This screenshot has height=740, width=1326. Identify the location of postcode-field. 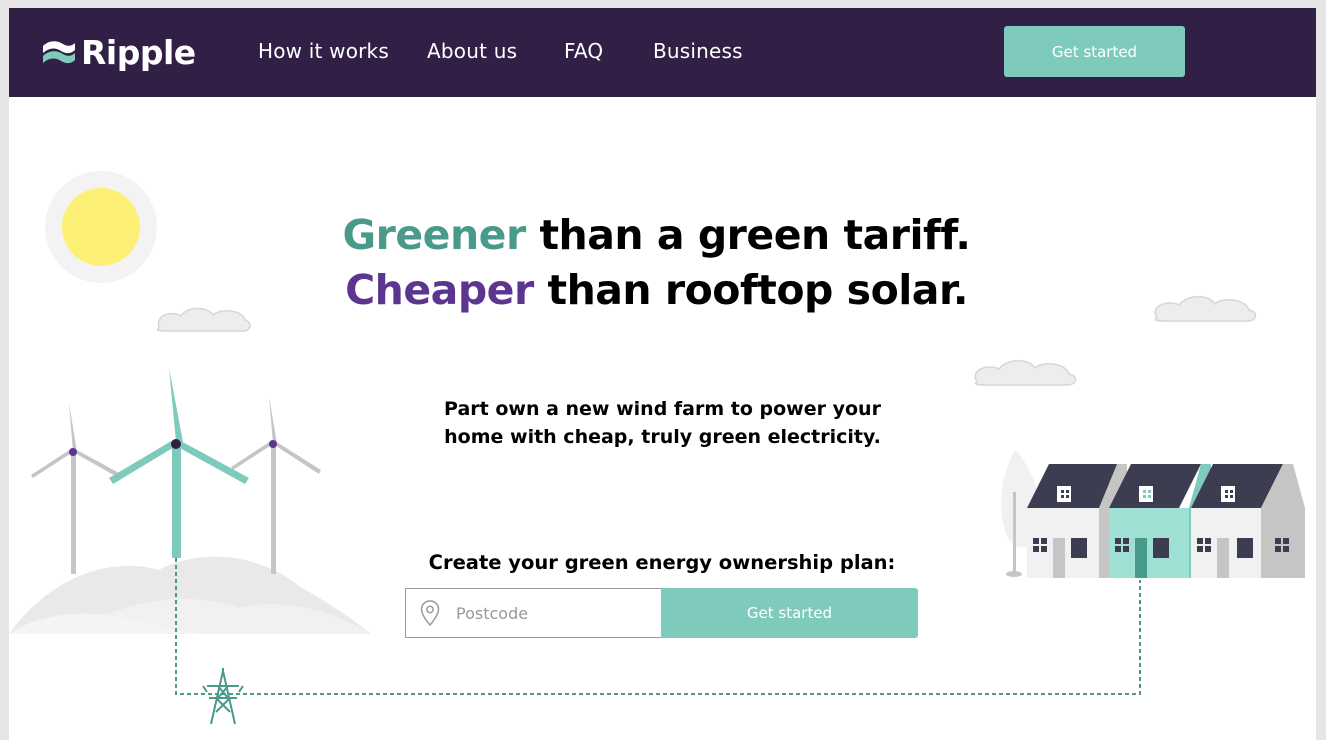
(533, 613).